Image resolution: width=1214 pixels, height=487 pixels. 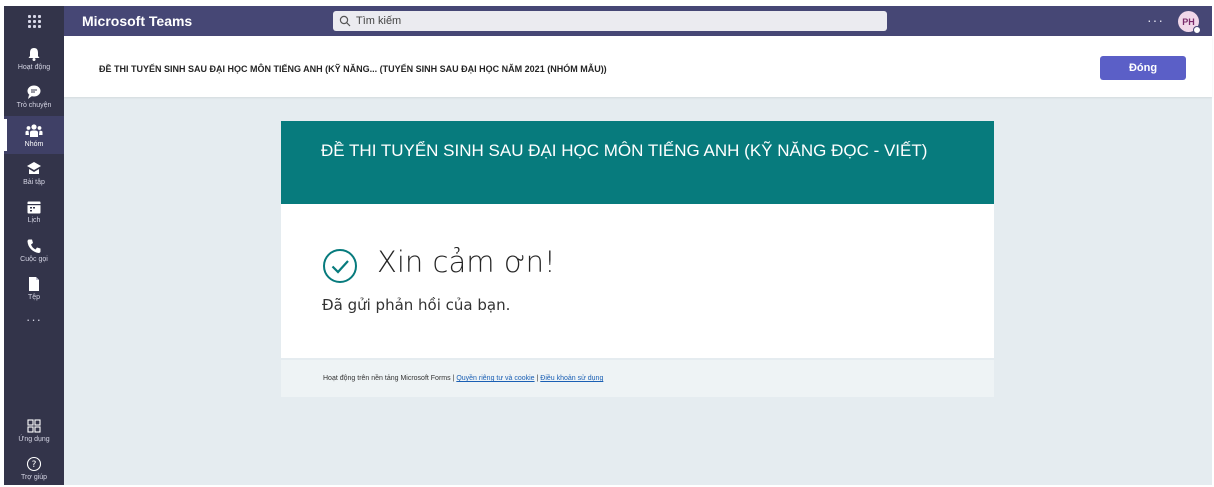 I want to click on rail-item-chat: Trò chuyện, so click(x=34, y=96).